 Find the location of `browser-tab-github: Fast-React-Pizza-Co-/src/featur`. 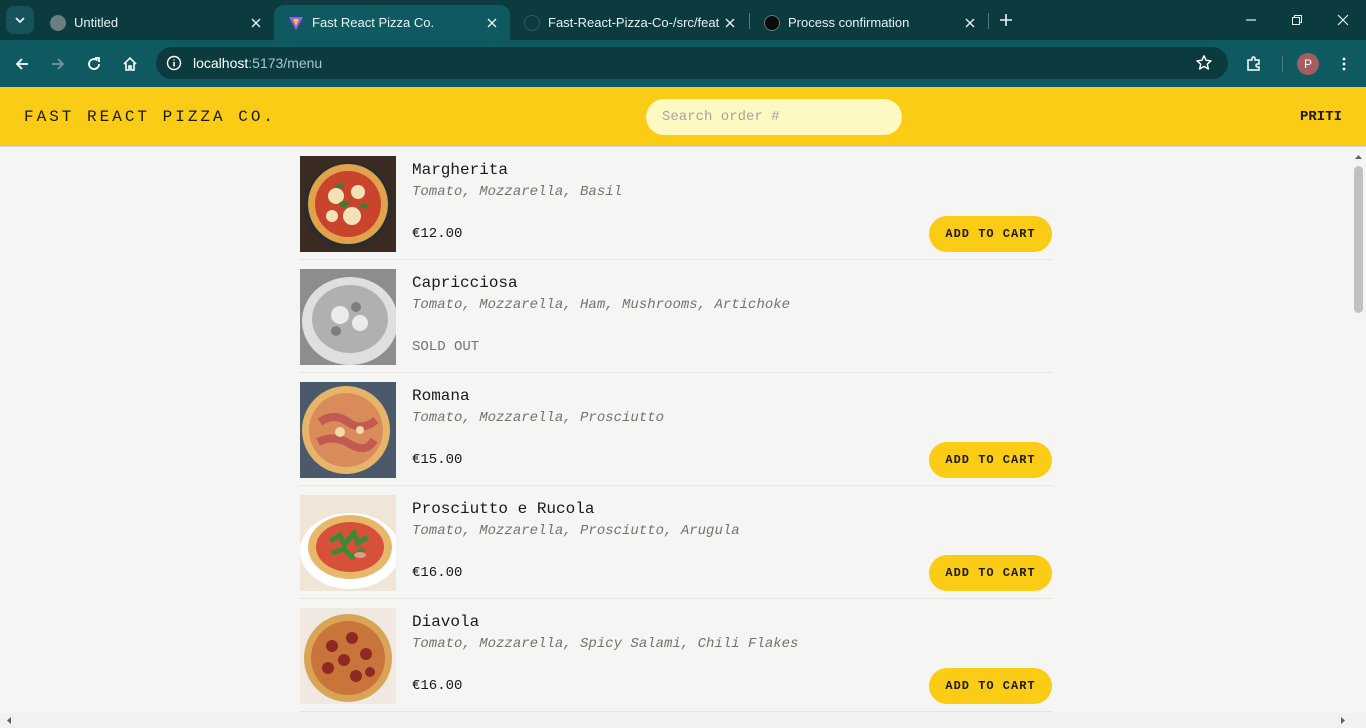

browser-tab-github: Fast-React-Pizza-Co-/src/featur is located at coordinates (629, 22).